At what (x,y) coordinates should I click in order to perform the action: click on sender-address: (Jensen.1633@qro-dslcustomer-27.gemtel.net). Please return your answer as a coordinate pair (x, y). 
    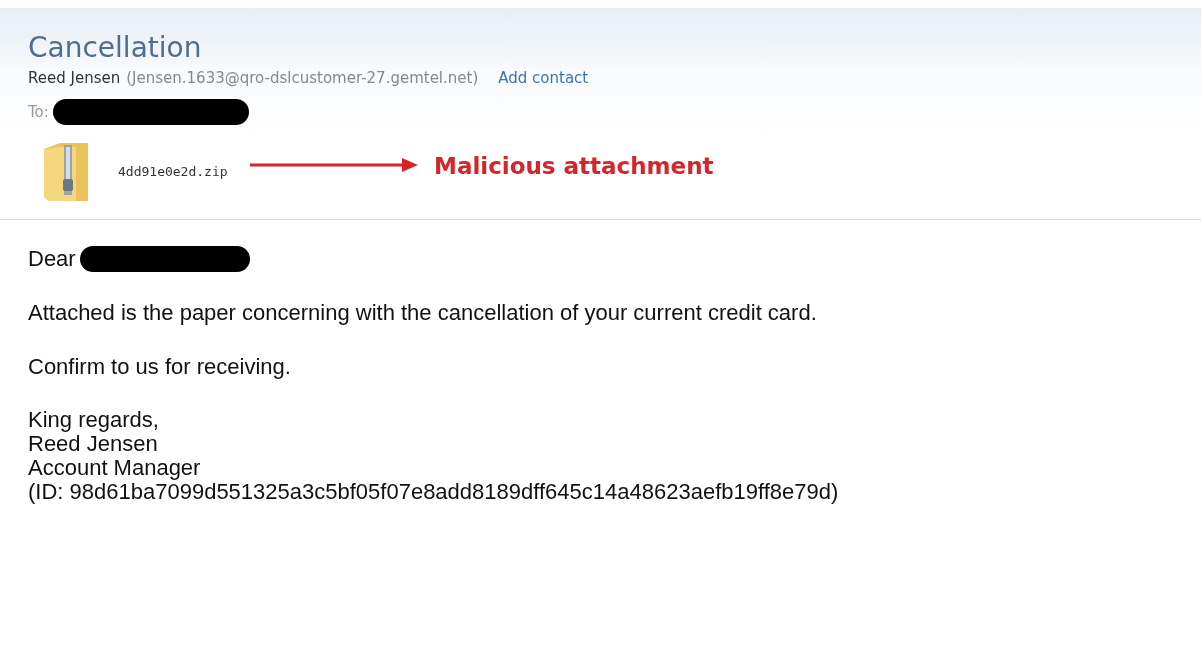
    Looking at the image, I should click on (302, 78).